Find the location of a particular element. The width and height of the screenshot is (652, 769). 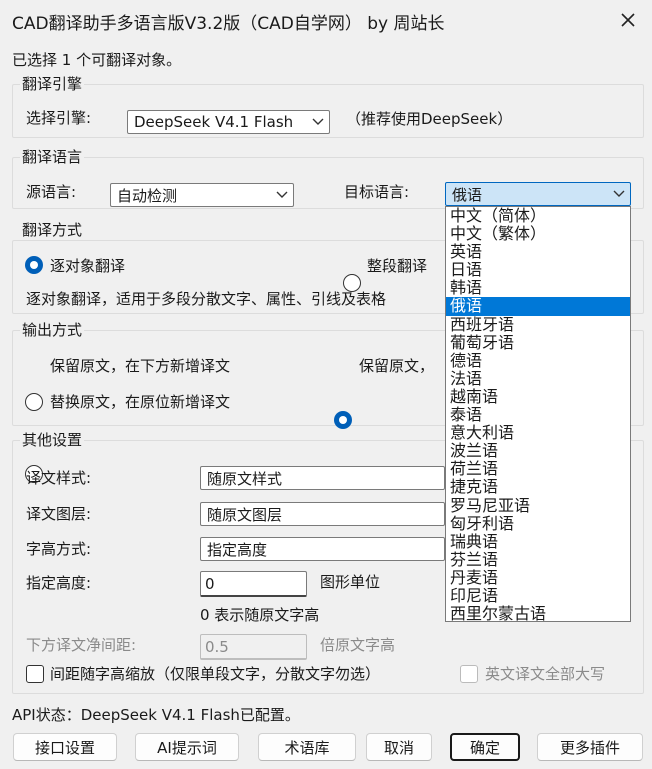

mode-group-title: 翻译方式 is located at coordinates (52, 229).